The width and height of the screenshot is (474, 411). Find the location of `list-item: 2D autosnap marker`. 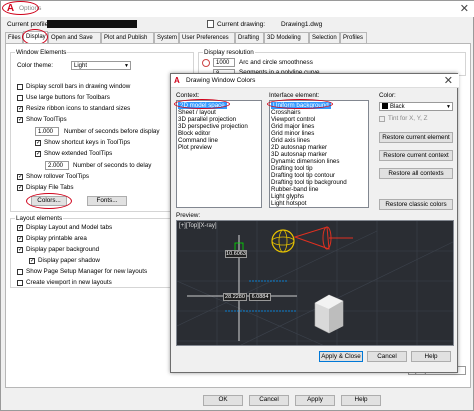

list-item: 2D autosnap marker is located at coordinates (299, 147).